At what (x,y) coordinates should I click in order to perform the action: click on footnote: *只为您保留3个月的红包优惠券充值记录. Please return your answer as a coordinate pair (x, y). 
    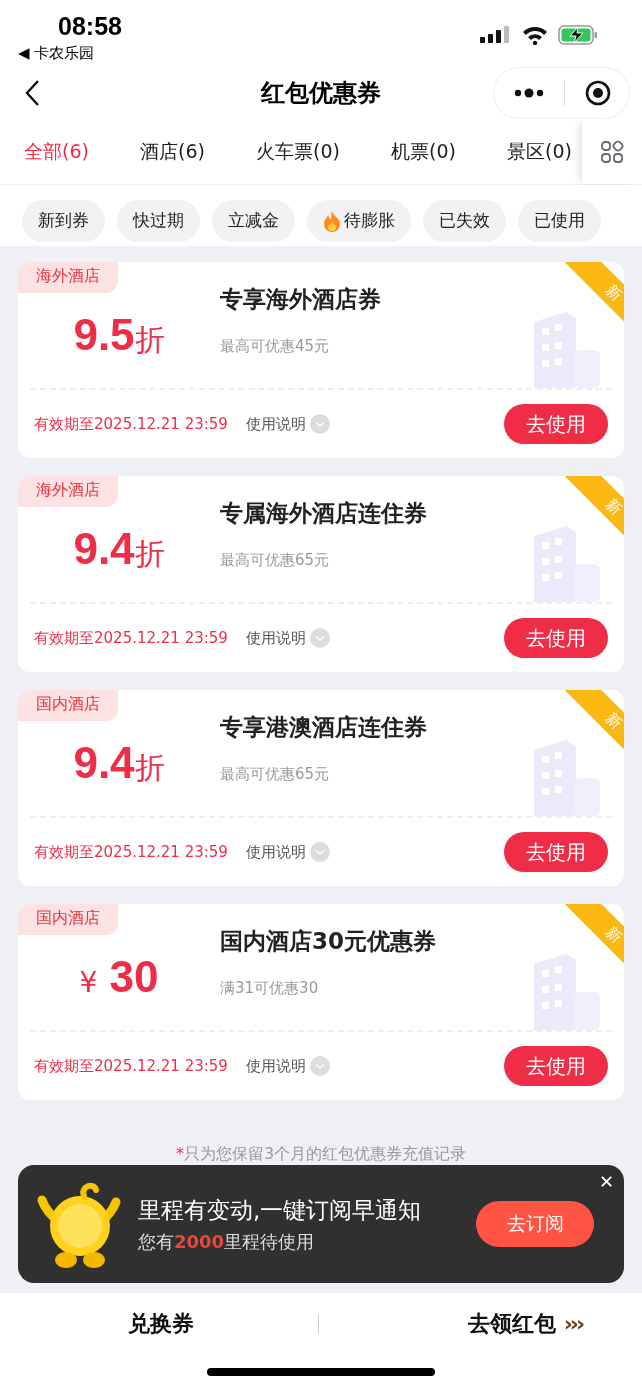
    Looking at the image, I should click on (321, 1154).